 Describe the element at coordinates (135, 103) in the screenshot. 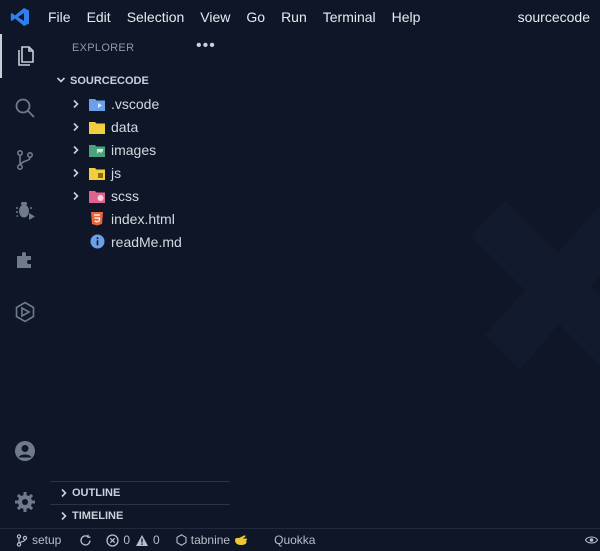

I see `tree-item-label: .vscode` at that location.